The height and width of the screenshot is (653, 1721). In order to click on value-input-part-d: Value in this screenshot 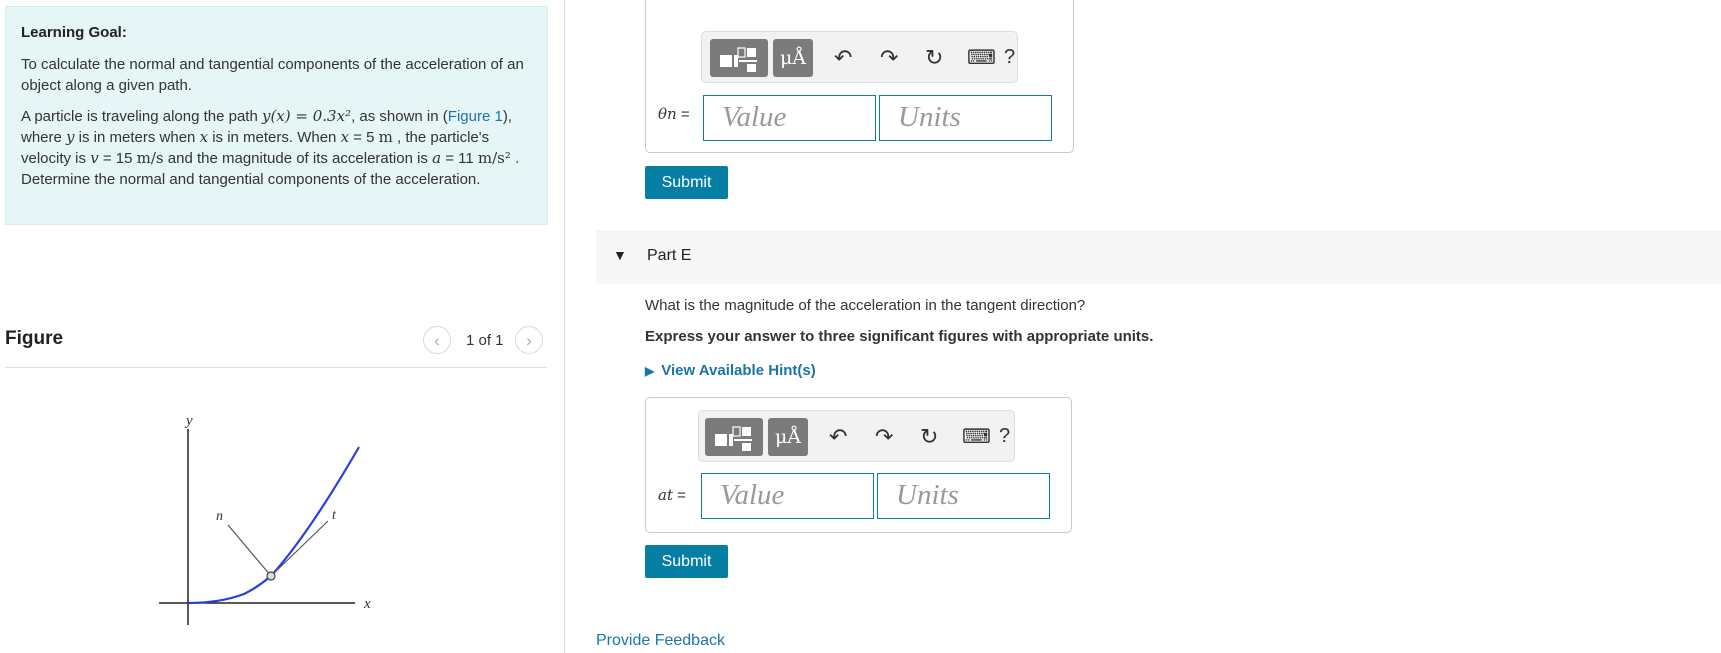, I will do `click(789, 118)`.